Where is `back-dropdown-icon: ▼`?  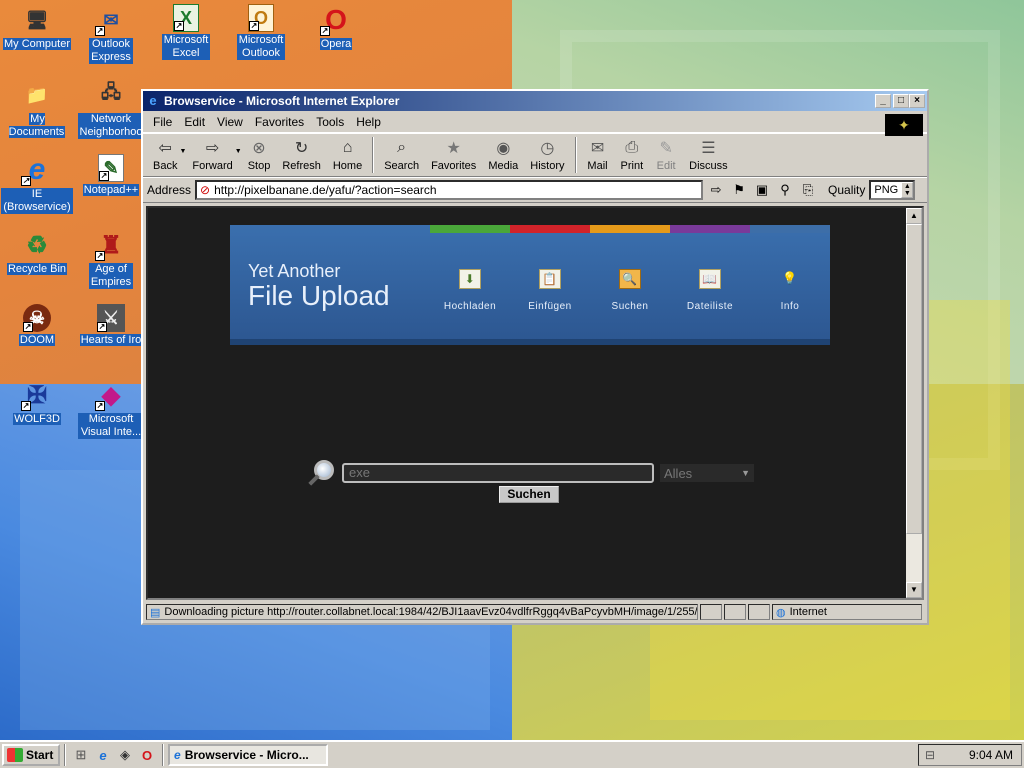 back-dropdown-icon: ▼ is located at coordinates (182, 151).